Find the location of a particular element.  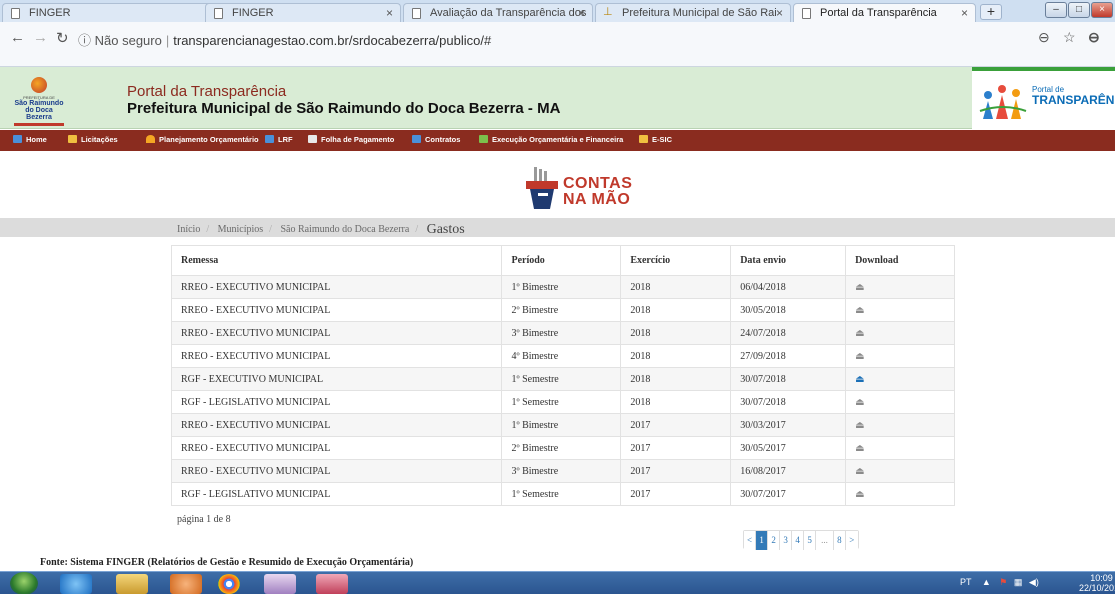

media-player-icon is located at coordinates (186, 584).